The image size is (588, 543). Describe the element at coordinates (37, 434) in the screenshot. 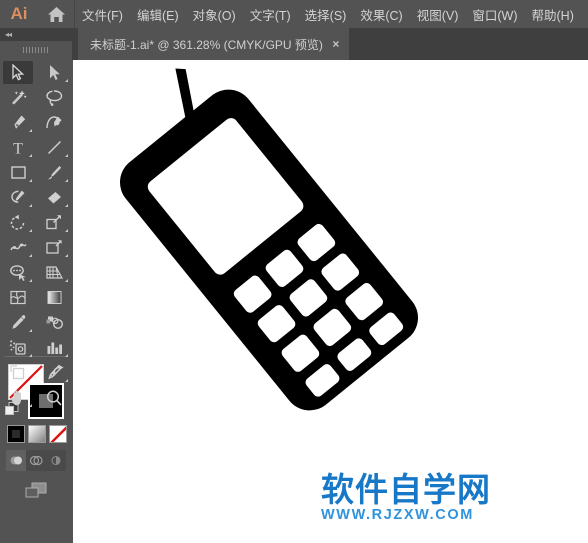

I see `gradient-button` at that location.